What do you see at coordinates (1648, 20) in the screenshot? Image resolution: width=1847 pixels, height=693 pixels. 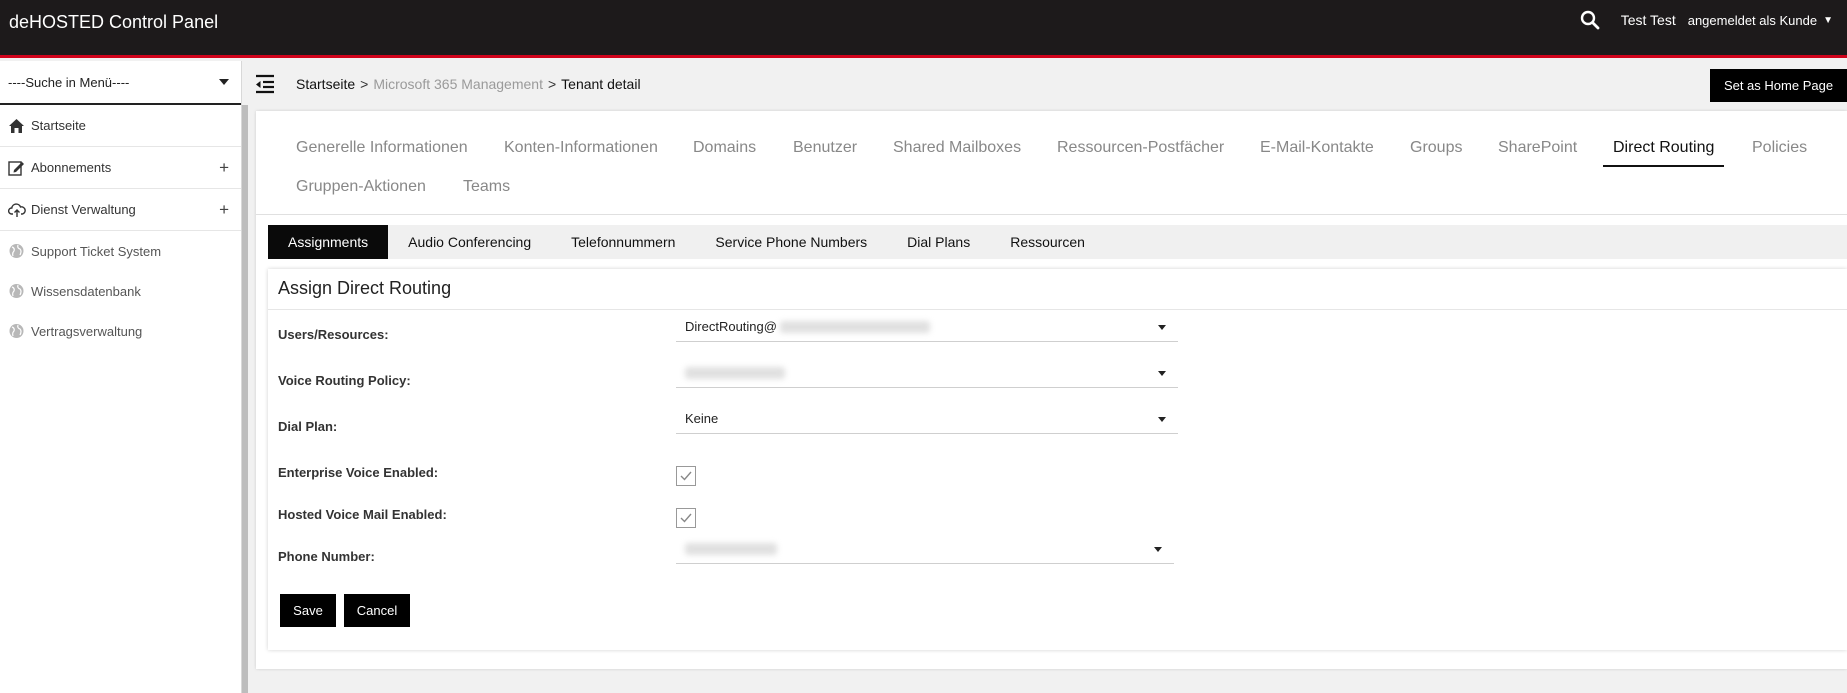 I see `user-name: Test Test` at bounding box center [1648, 20].